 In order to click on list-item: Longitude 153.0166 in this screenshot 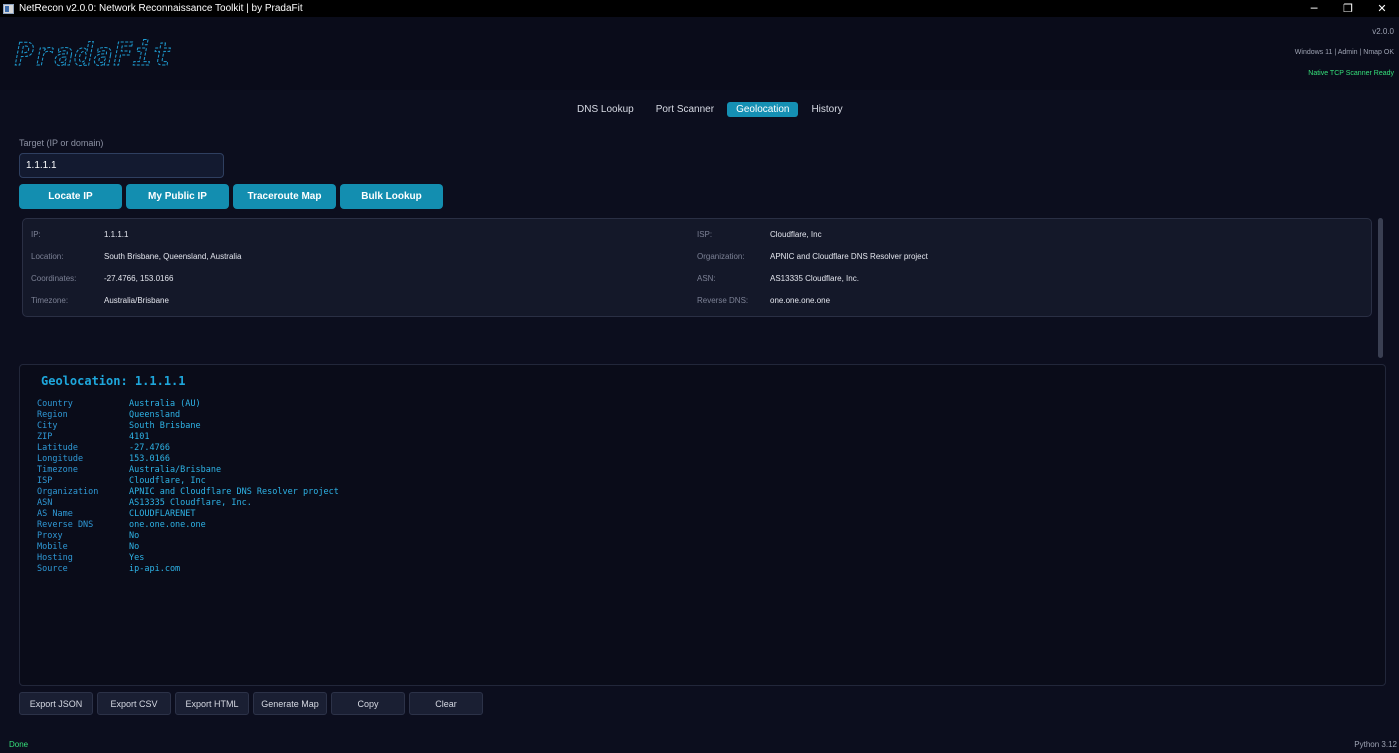, I will do `click(237, 459)`.